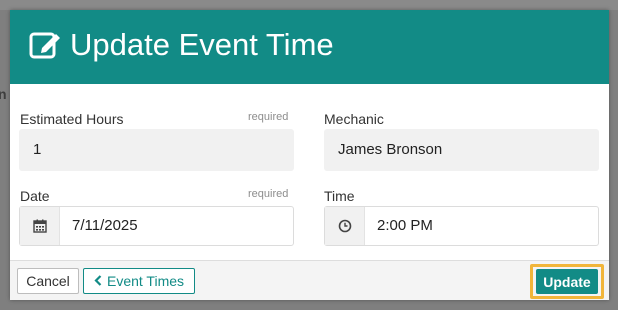 The width and height of the screenshot is (618, 310). I want to click on time-label: Time, so click(339, 196).